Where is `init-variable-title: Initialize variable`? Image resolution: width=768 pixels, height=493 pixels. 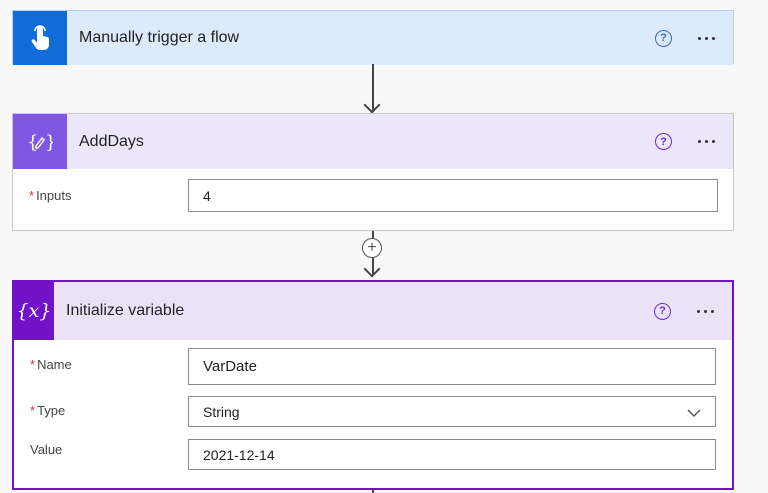
init-variable-title: Initialize variable is located at coordinates (125, 310).